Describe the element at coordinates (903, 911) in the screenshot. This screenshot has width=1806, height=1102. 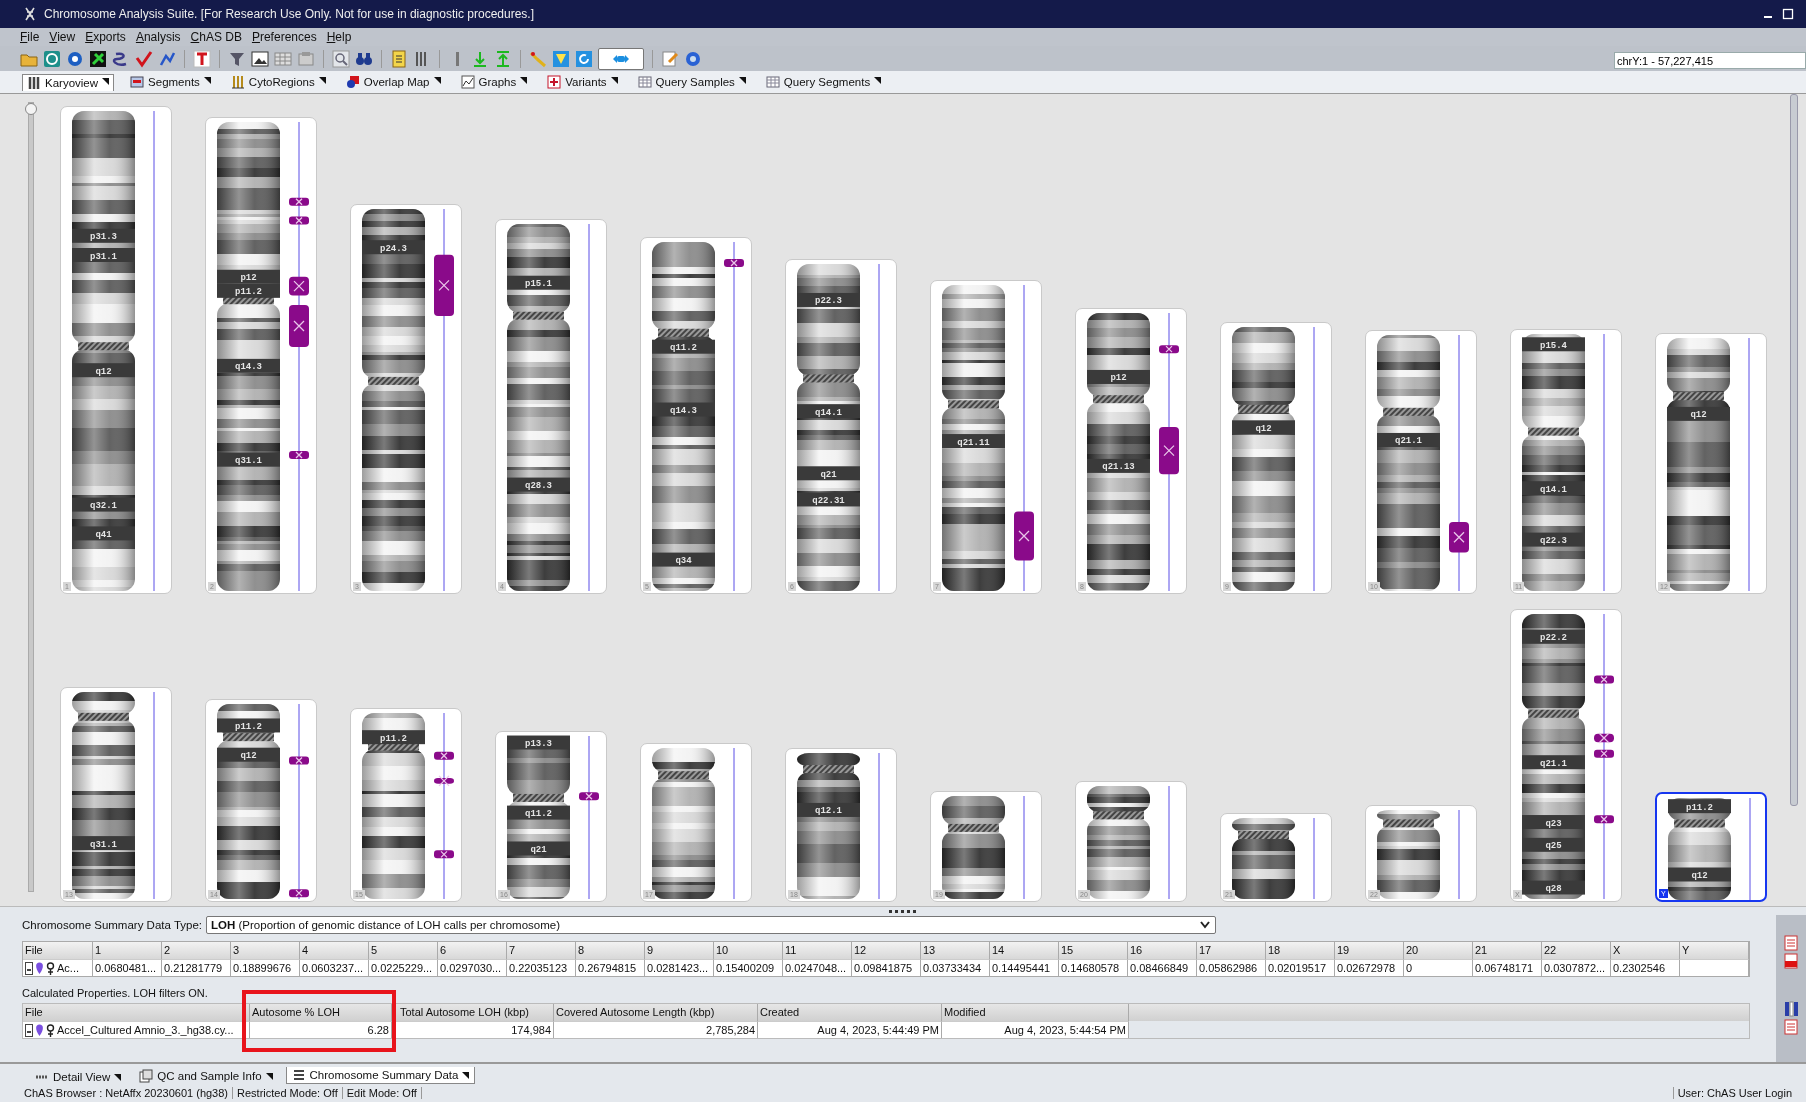
I see `splitter-grip-icon` at that location.